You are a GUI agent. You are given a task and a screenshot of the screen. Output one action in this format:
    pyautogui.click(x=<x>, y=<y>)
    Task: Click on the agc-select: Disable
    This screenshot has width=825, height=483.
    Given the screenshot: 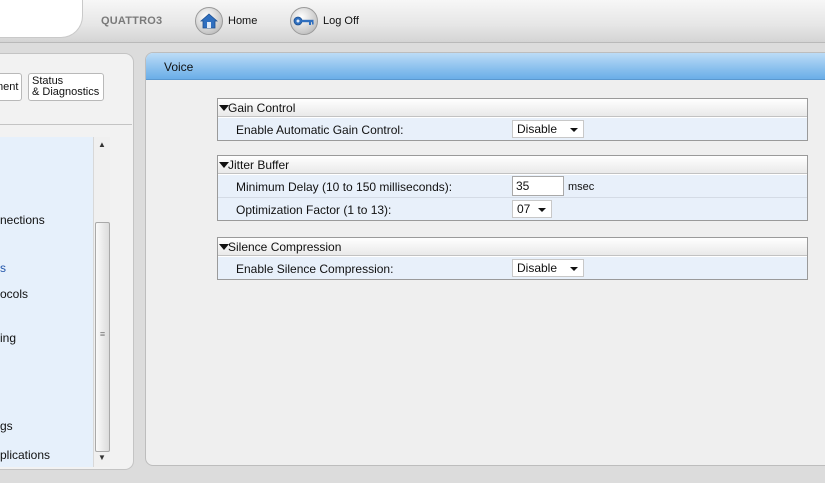 What is the action you would take?
    pyautogui.click(x=548, y=129)
    